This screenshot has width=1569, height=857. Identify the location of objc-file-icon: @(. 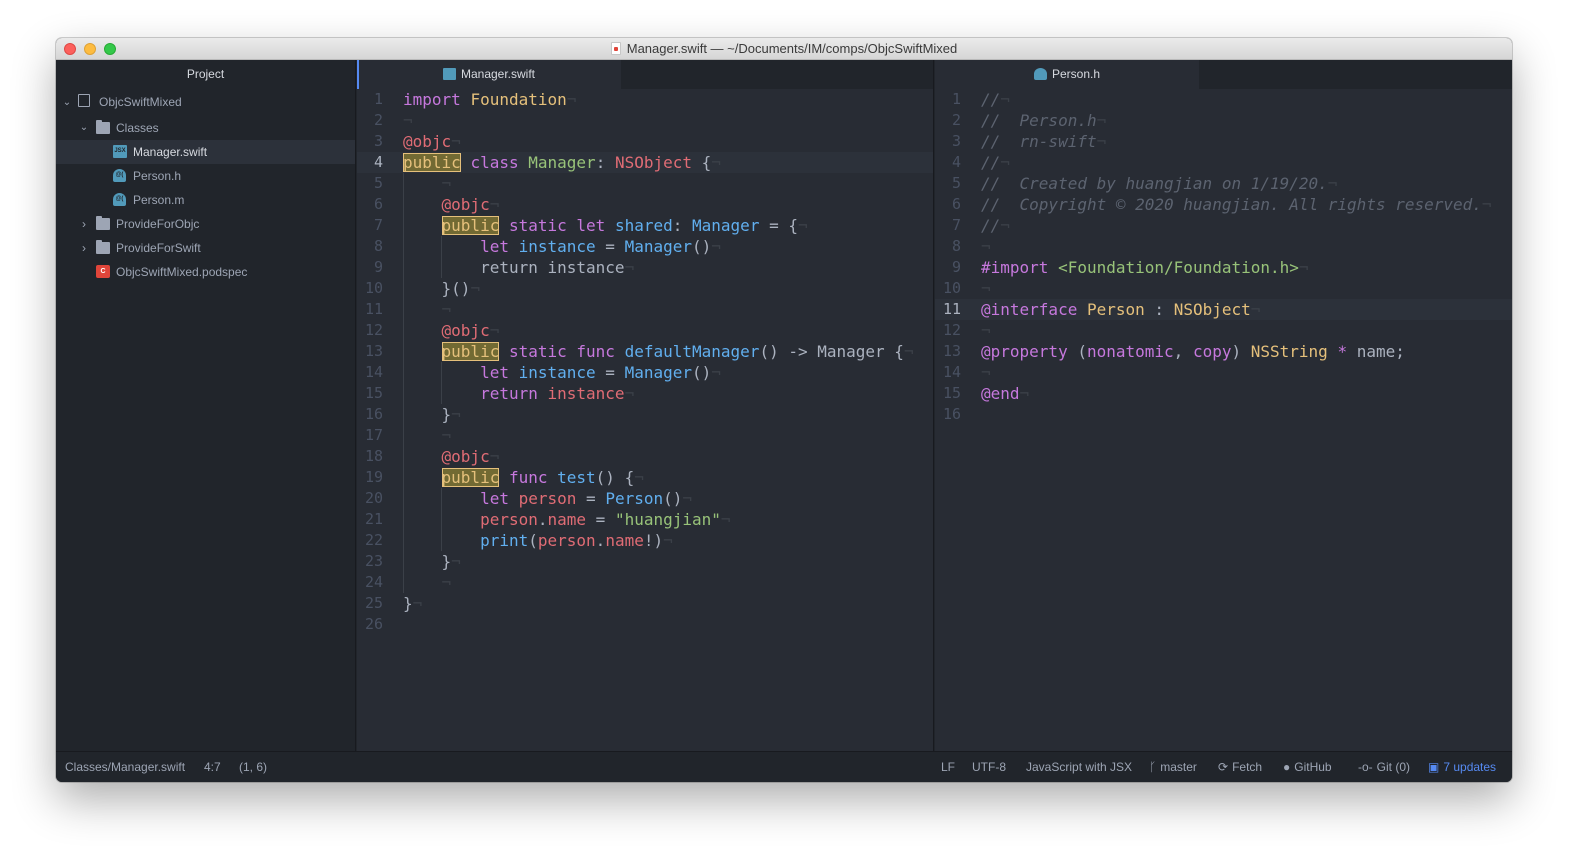
(119, 199).